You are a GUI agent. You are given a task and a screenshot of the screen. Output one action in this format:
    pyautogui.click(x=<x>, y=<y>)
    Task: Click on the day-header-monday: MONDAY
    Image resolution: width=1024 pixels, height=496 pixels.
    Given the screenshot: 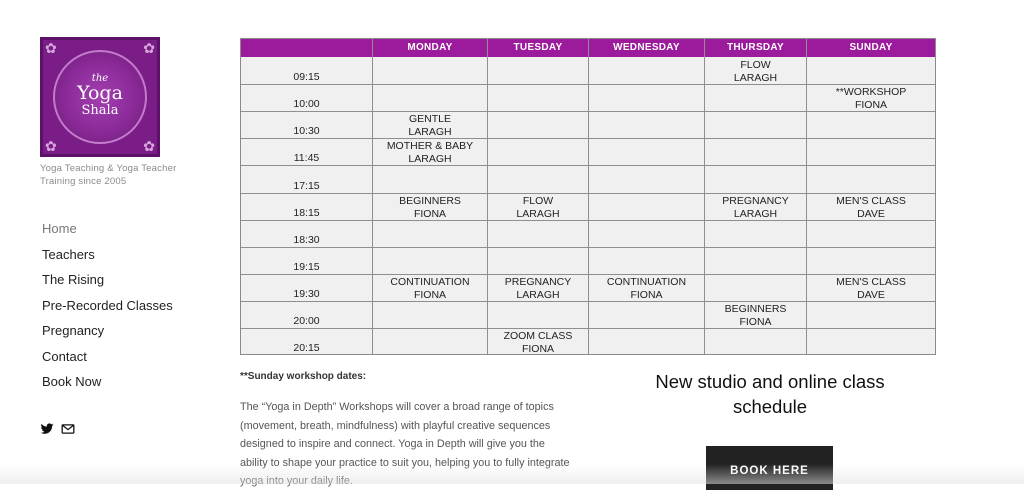 What is the action you would take?
    pyautogui.click(x=430, y=47)
    